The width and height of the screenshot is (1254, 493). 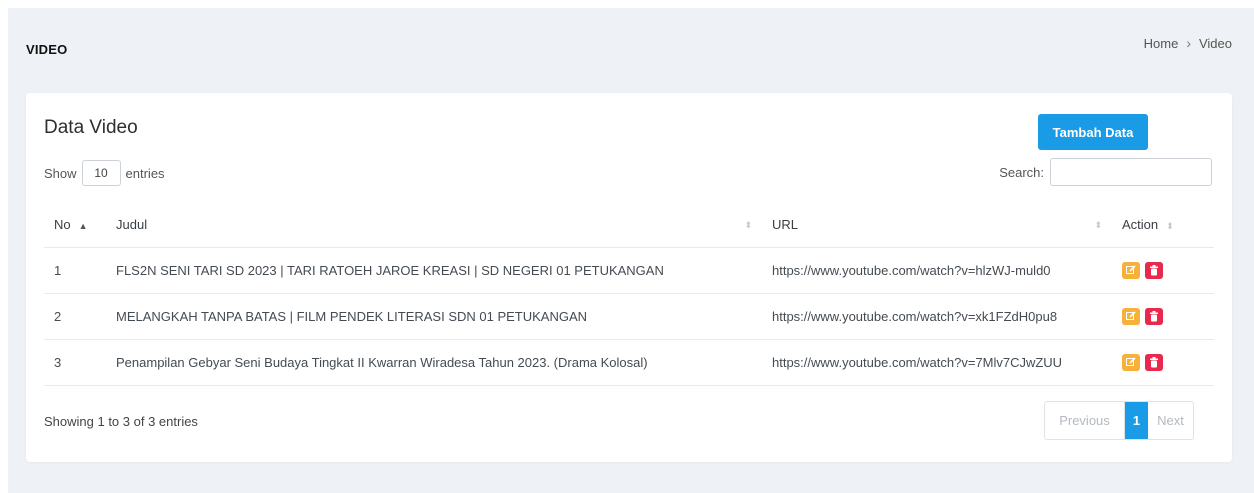 What do you see at coordinates (1131, 172) in the screenshot?
I see `search-input` at bounding box center [1131, 172].